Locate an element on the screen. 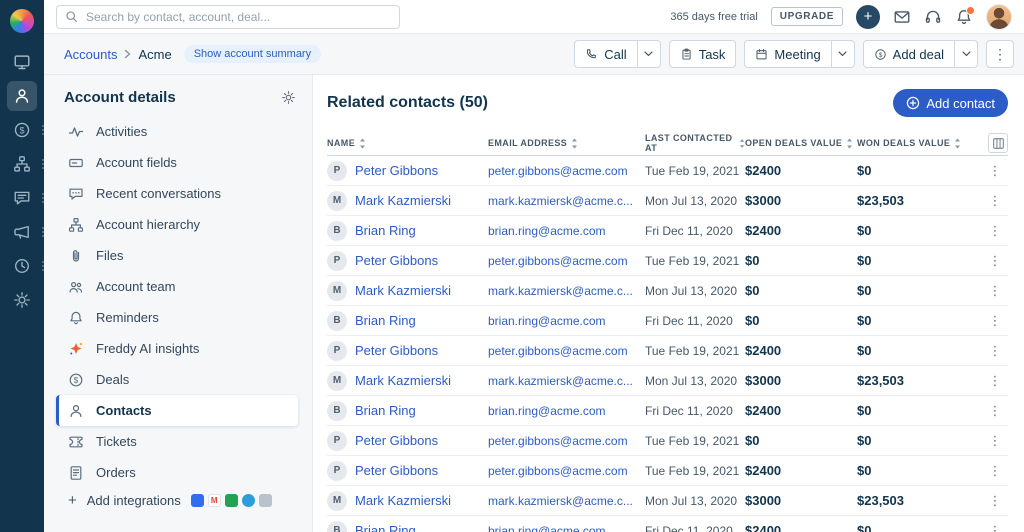  freddy-sparkle-icon is located at coordinates (76, 349).